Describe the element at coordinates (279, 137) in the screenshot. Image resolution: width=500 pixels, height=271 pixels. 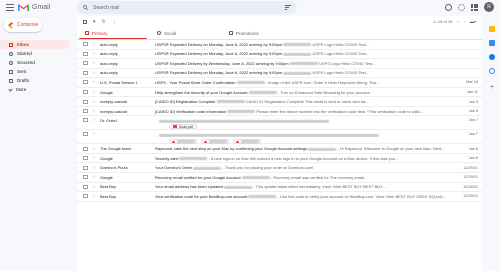
I see `email-row: ☆ Jan 7` at that location.